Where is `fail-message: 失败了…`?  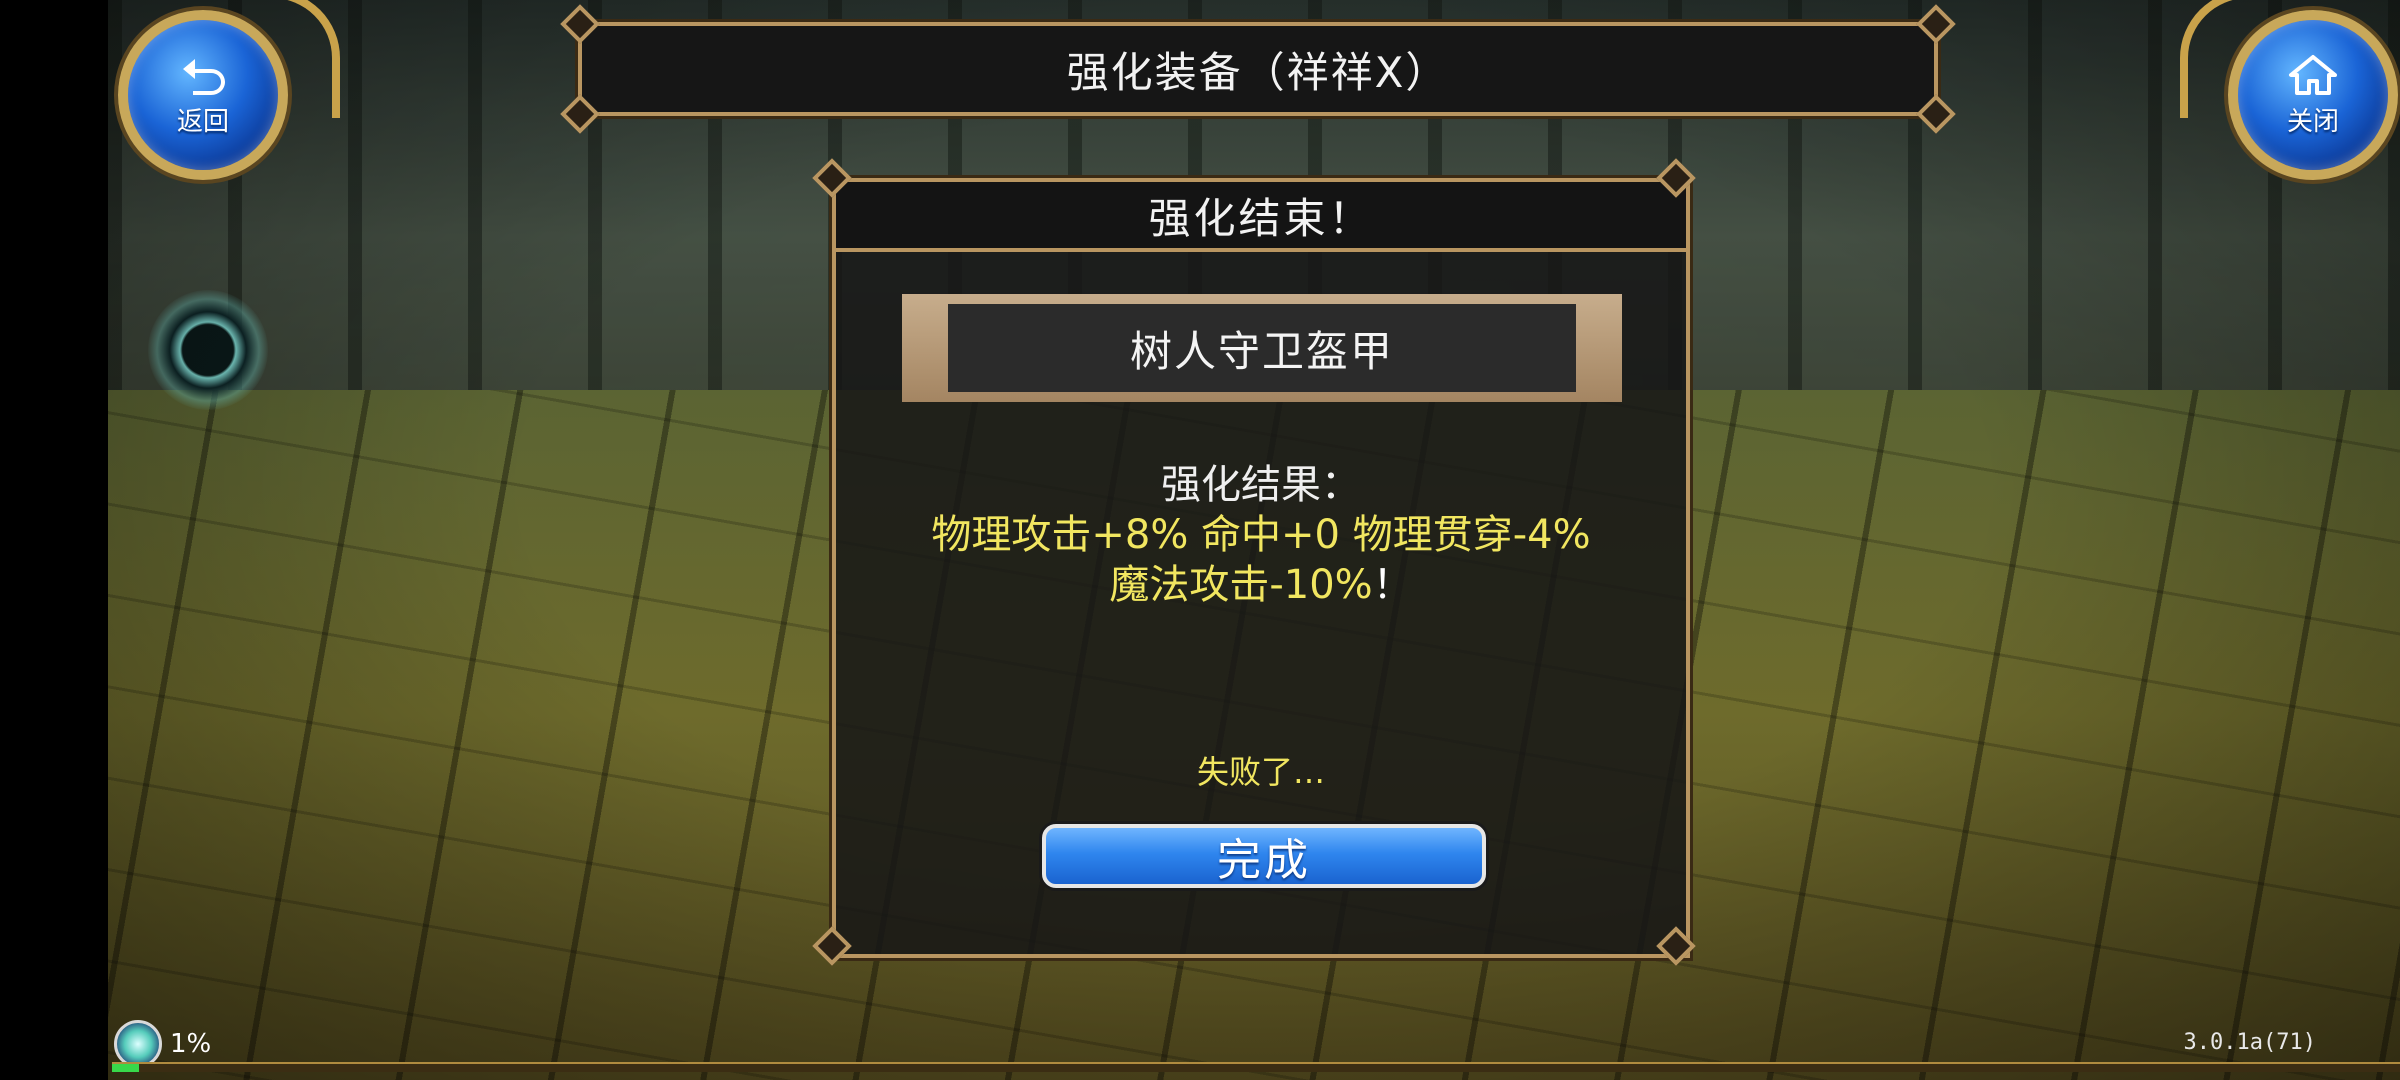
fail-message: 失败了… is located at coordinates (1260, 772).